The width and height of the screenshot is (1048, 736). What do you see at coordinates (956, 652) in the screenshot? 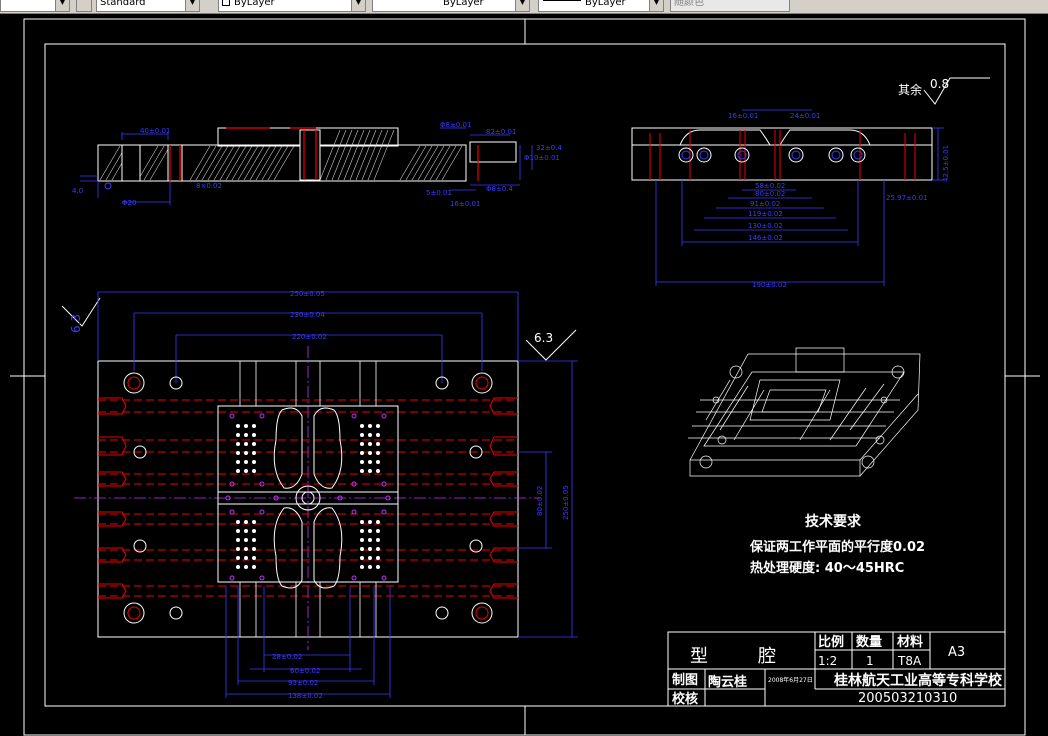
I see `tb-sheet-size: A3` at bounding box center [956, 652].